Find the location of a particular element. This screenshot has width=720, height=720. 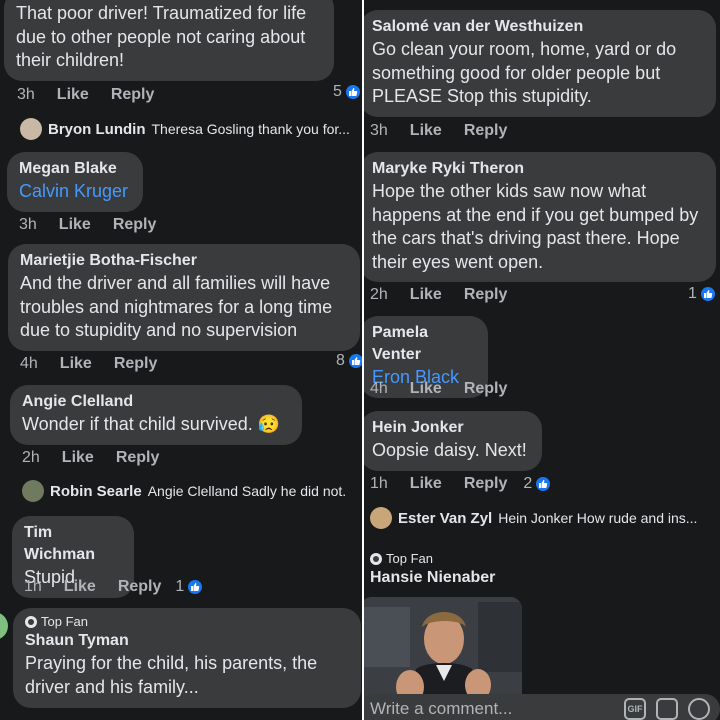

comment-author: Salomé van der Westhuizen is located at coordinates (538, 27).